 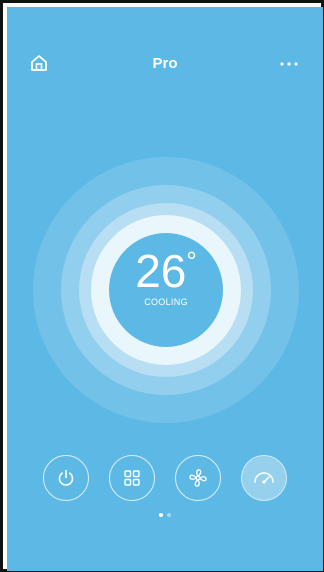 What do you see at coordinates (166, 302) in the screenshot?
I see `mode-label: COOLING` at bounding box center [166, 302].